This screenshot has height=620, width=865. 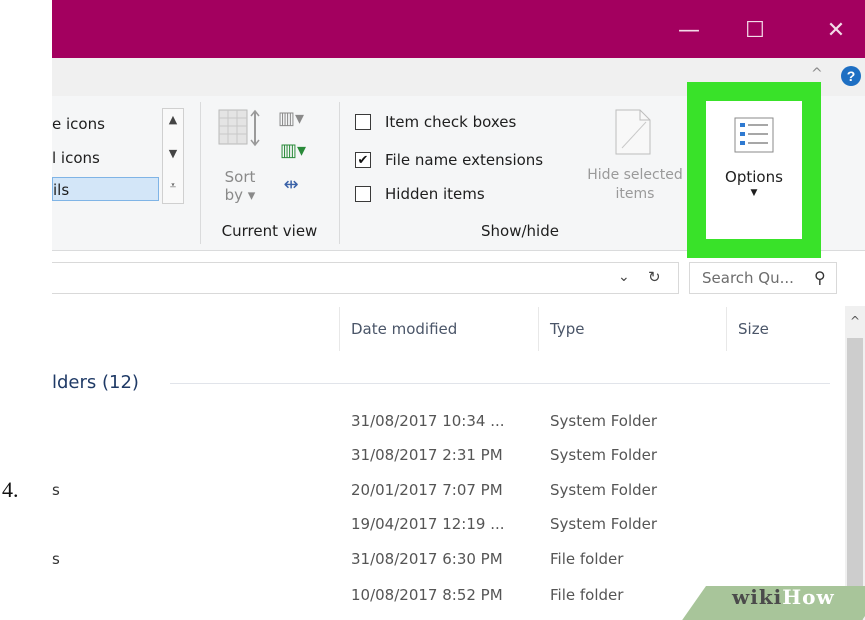 I want to click on column-size: Size, so click(x=753, y=329).